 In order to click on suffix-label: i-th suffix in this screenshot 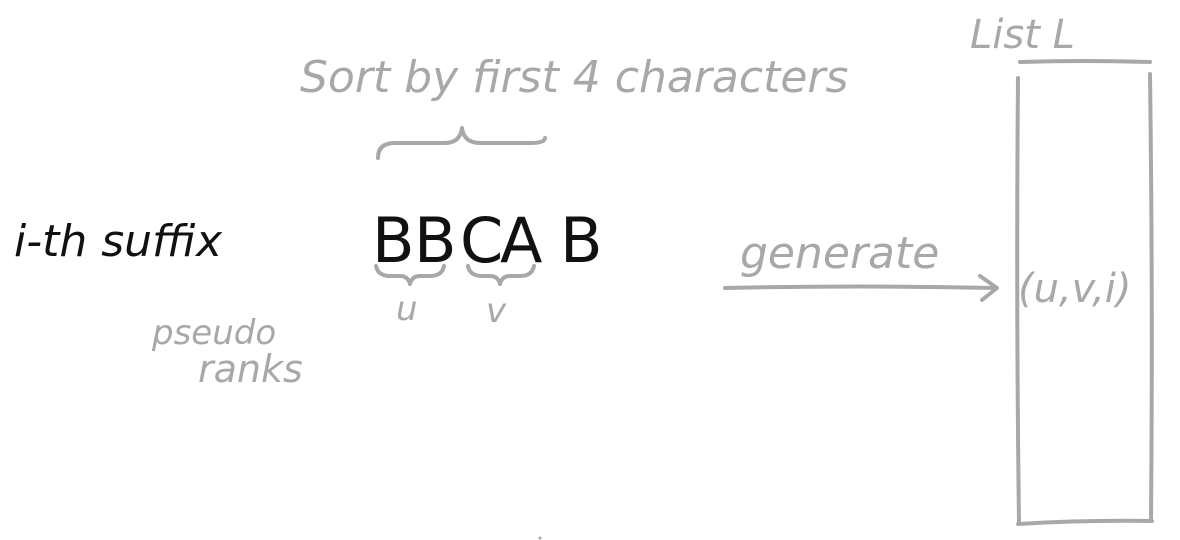, I will do `click(118, 241)`.